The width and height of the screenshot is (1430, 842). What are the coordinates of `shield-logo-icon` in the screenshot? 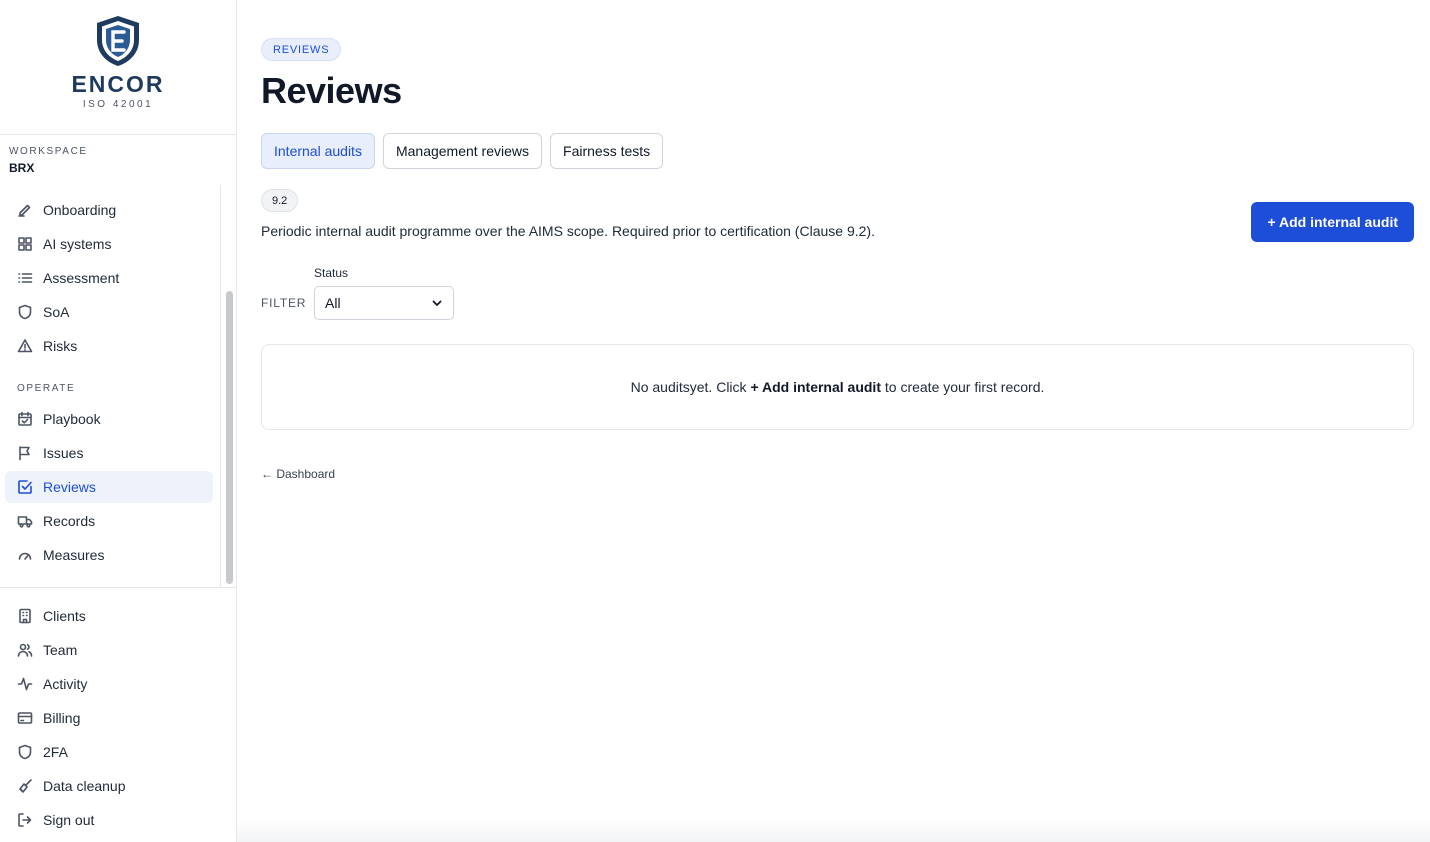 It's located at (118, 41).